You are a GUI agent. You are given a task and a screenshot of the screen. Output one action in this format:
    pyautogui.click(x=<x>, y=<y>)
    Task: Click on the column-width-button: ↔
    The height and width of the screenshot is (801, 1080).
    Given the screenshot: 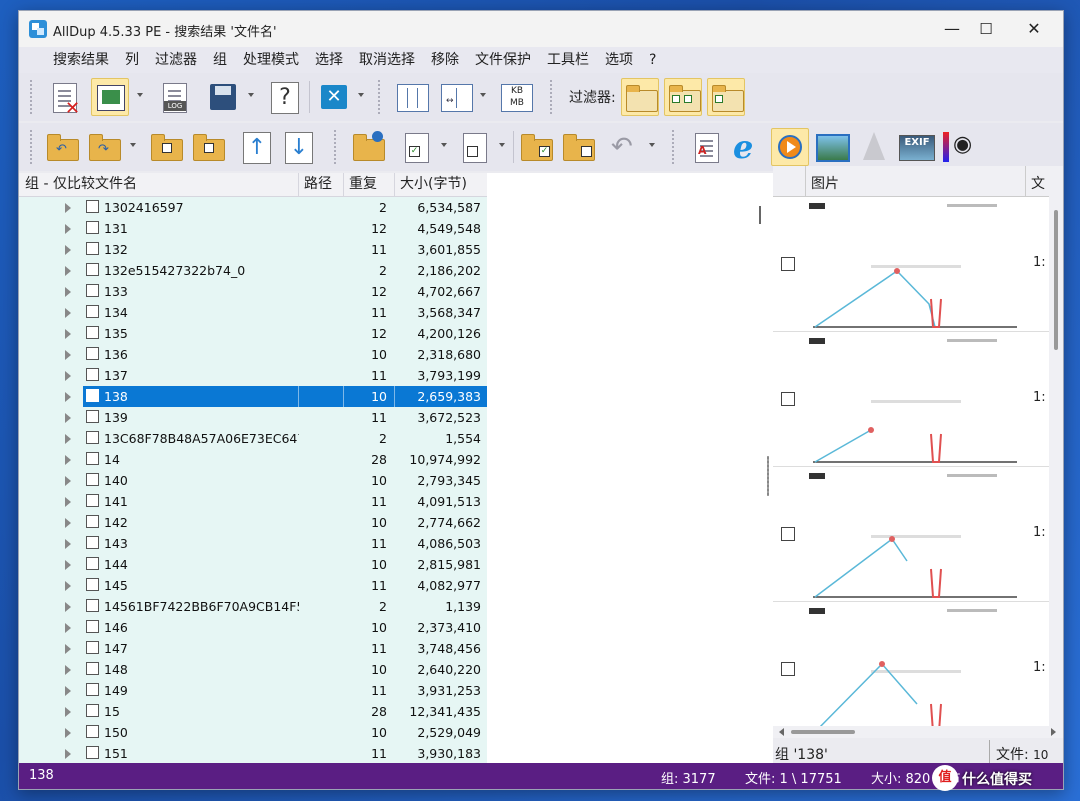 What is the action you would take?
    pyautogui.click(x=456, y=97)
    